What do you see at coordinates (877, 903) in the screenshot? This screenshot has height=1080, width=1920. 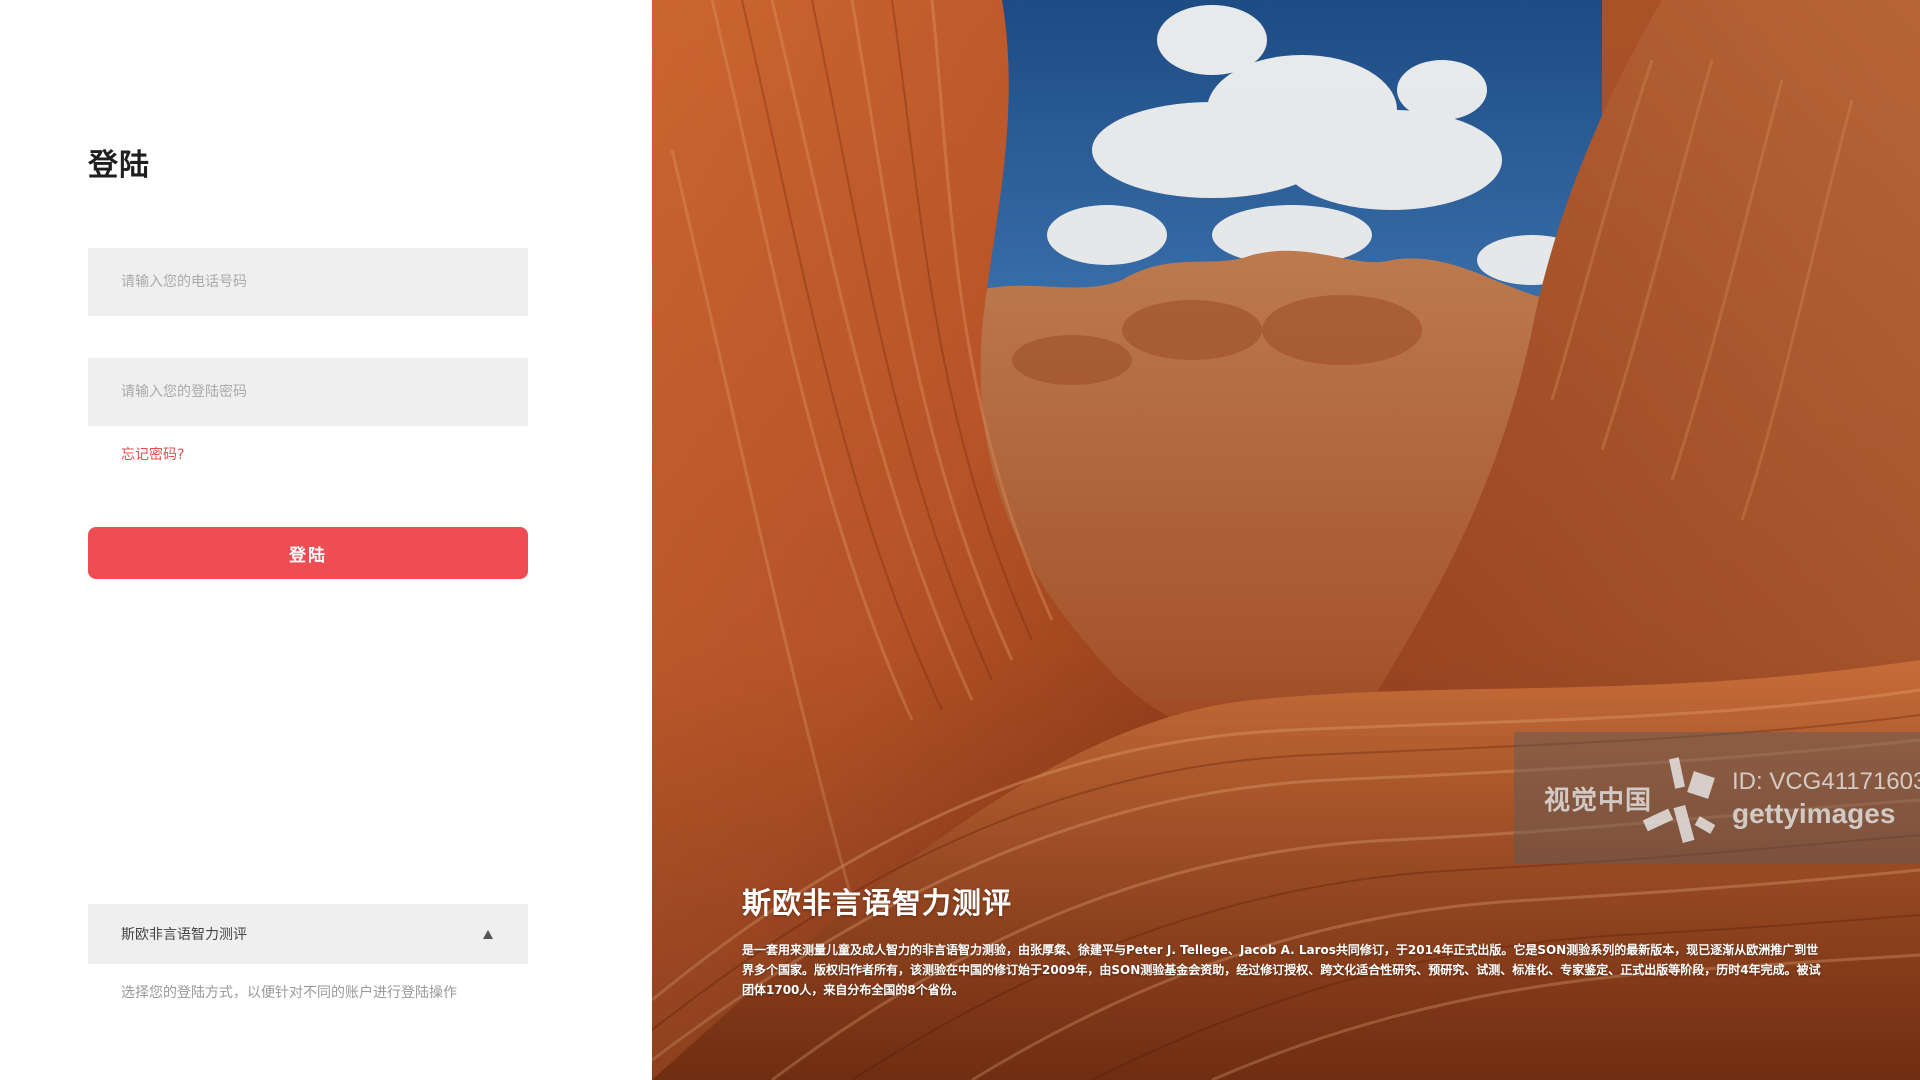 I see `hero-title: 斯欧非言语智力测评` at bounding box center [877, 903].